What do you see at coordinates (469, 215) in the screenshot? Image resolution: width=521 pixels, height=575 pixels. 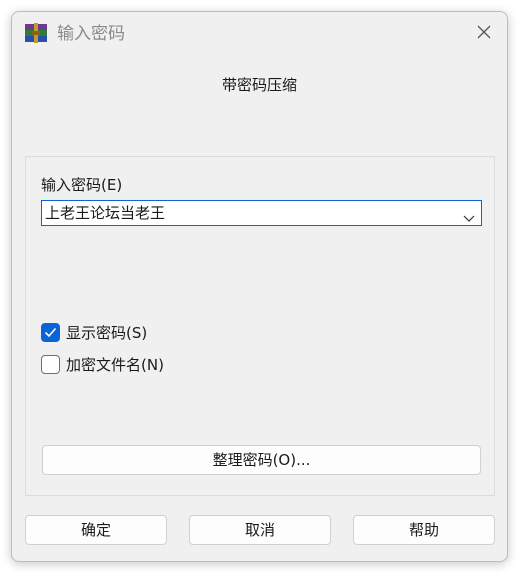 I see `chevron-down-icon` at bounding box center [469, 215].